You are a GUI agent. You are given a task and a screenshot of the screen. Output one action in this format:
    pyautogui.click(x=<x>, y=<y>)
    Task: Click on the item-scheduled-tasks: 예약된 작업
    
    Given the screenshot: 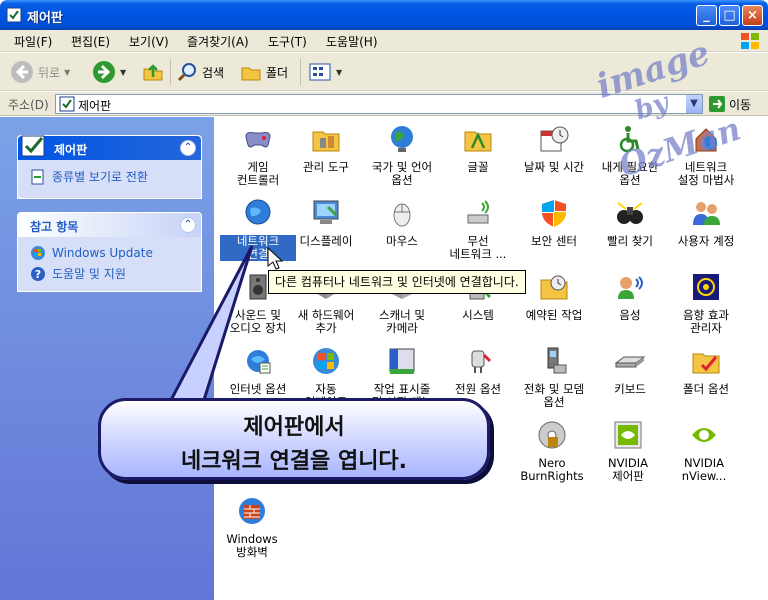 What is the action you would take?
    pyautogui.click(x=554, y=296)
    